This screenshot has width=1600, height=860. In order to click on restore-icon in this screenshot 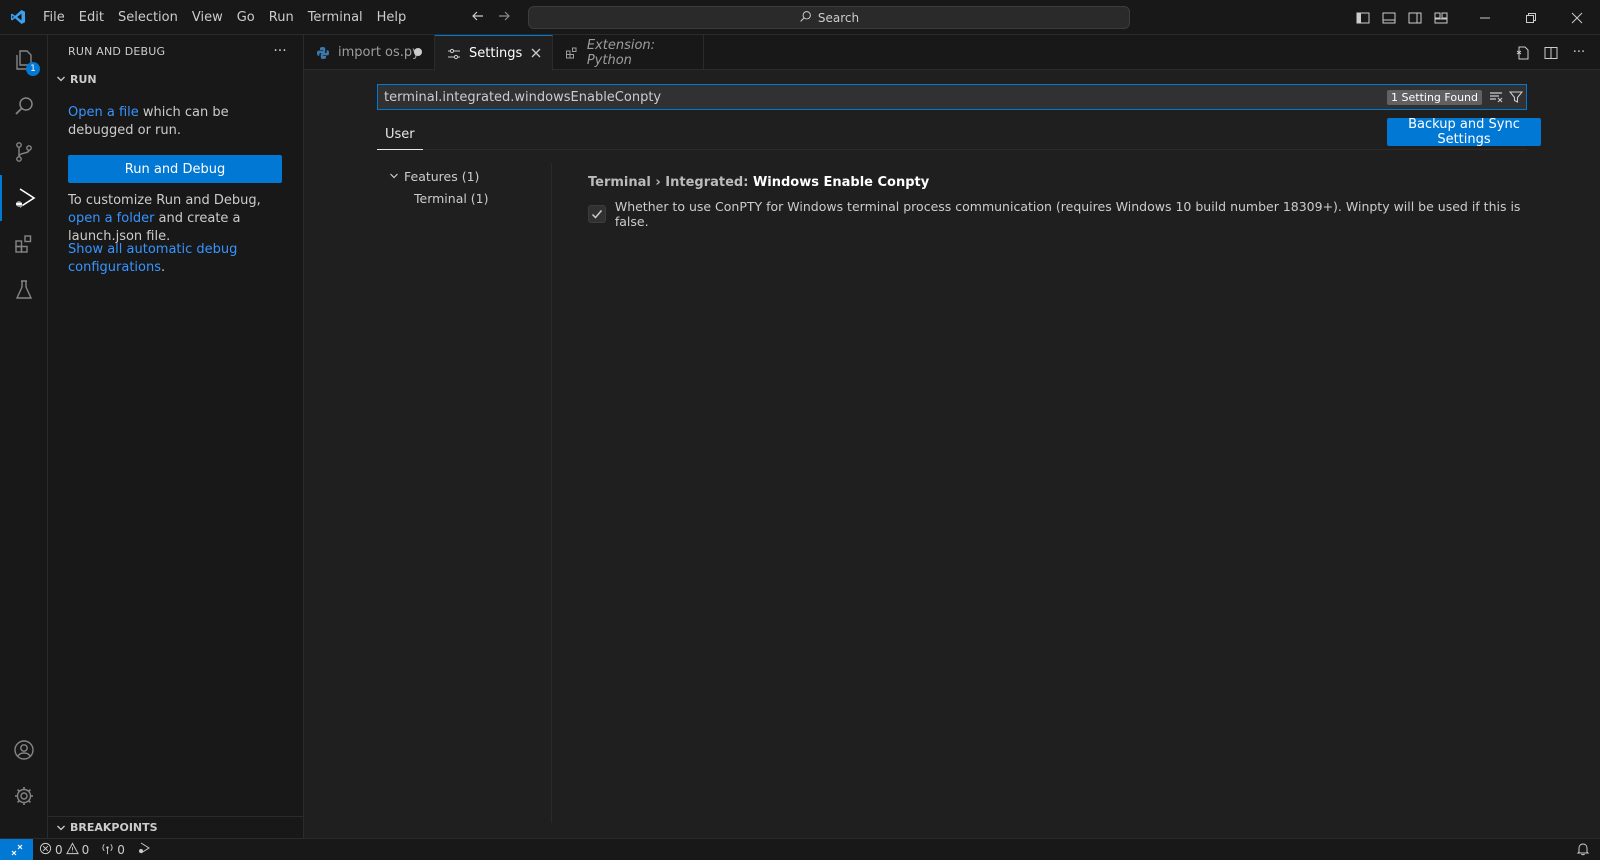, I will do `click(1531, 17)`.